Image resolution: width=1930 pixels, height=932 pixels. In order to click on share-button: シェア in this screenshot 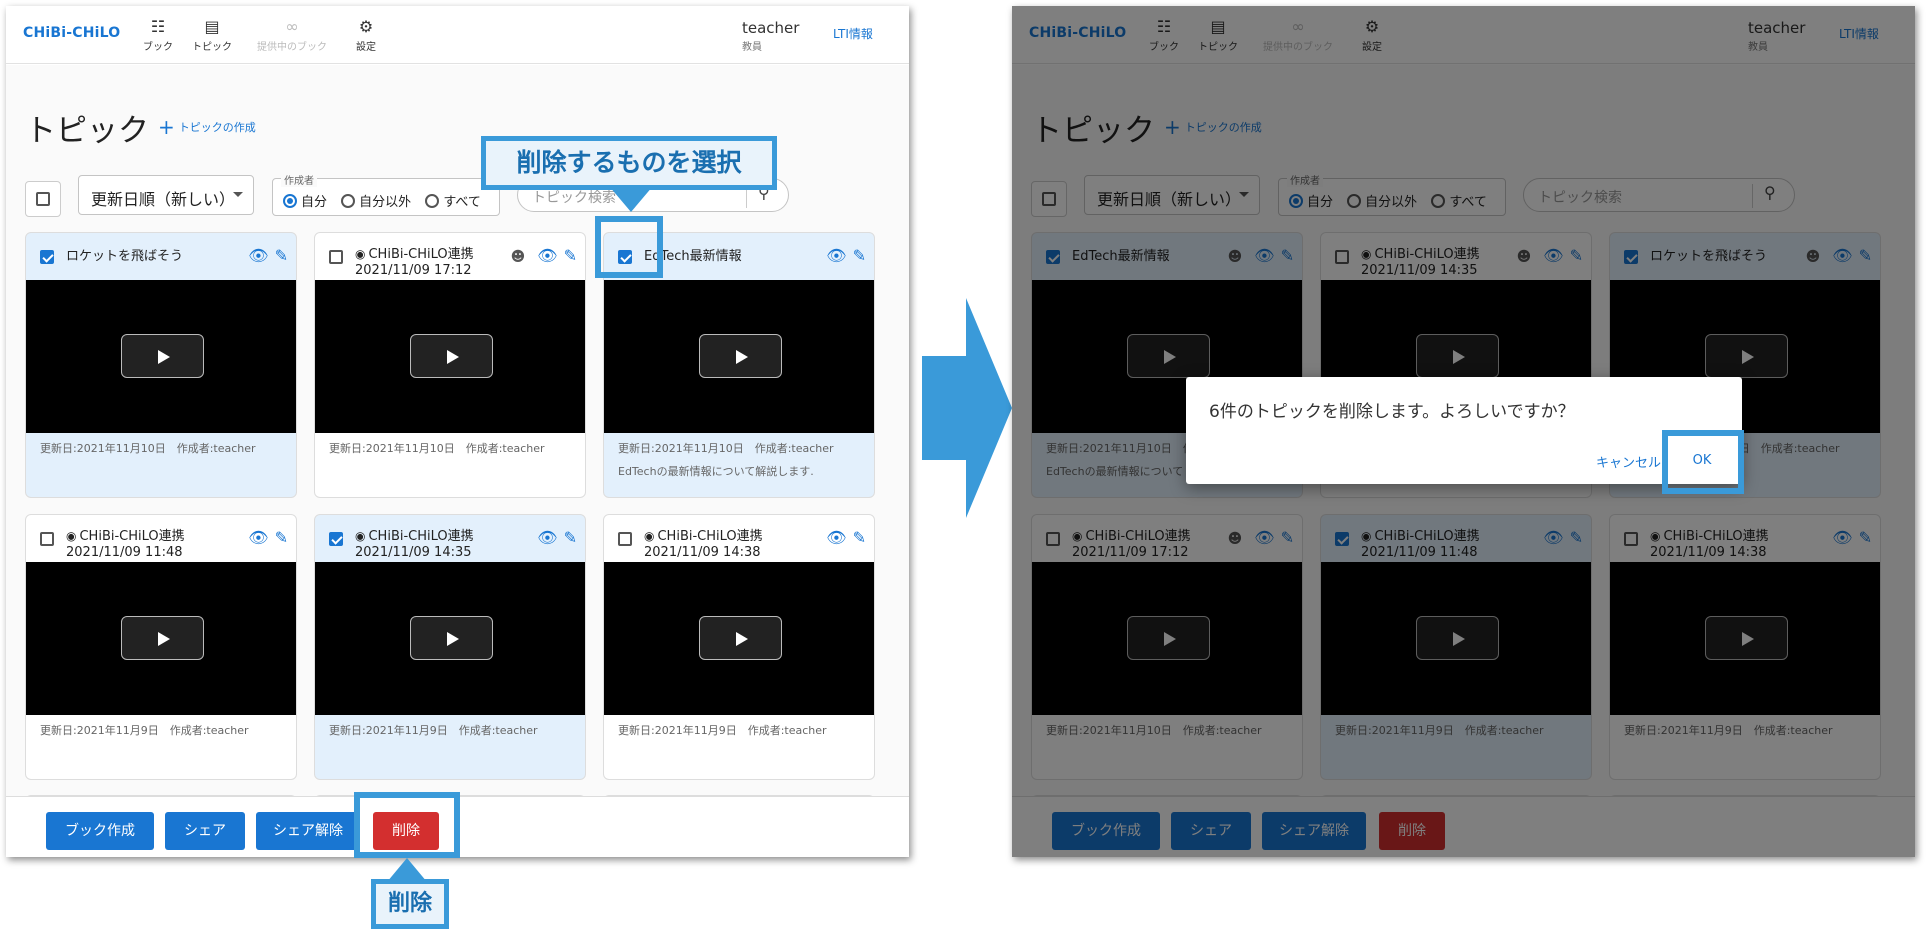, I will do `click(205, 831)`.